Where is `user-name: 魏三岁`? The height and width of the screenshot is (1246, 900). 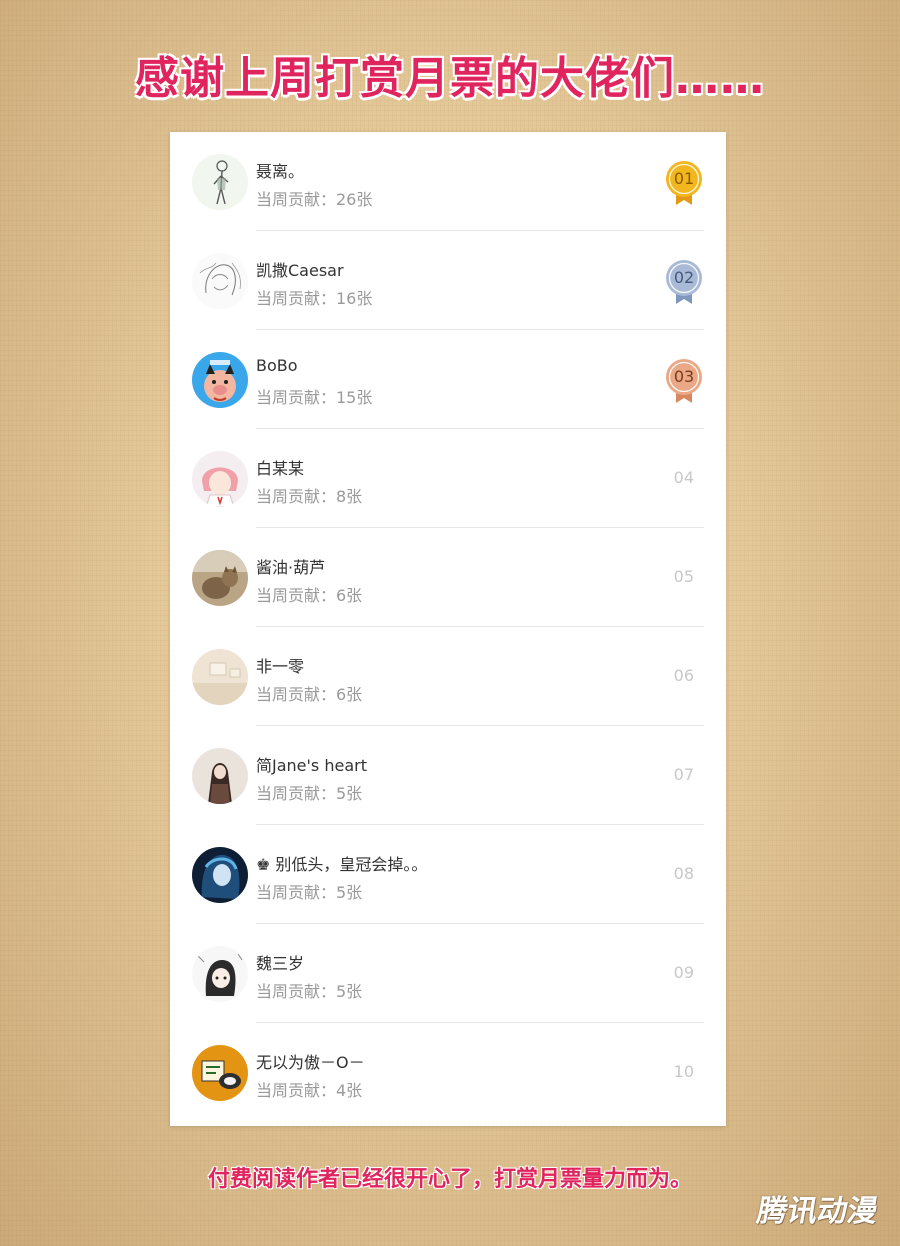
user-name: 魏三岁 is located at coordinates (280, 962).